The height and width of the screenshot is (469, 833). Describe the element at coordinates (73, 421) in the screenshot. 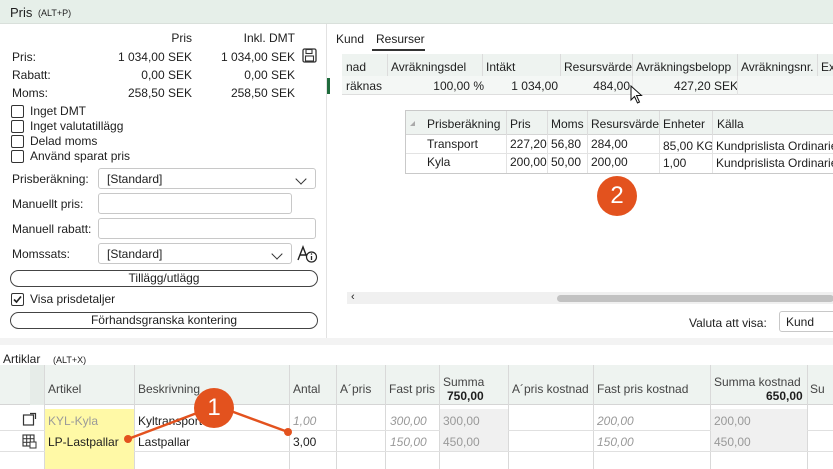

I see `row1-artikel: KYL-Kyla` at that location.